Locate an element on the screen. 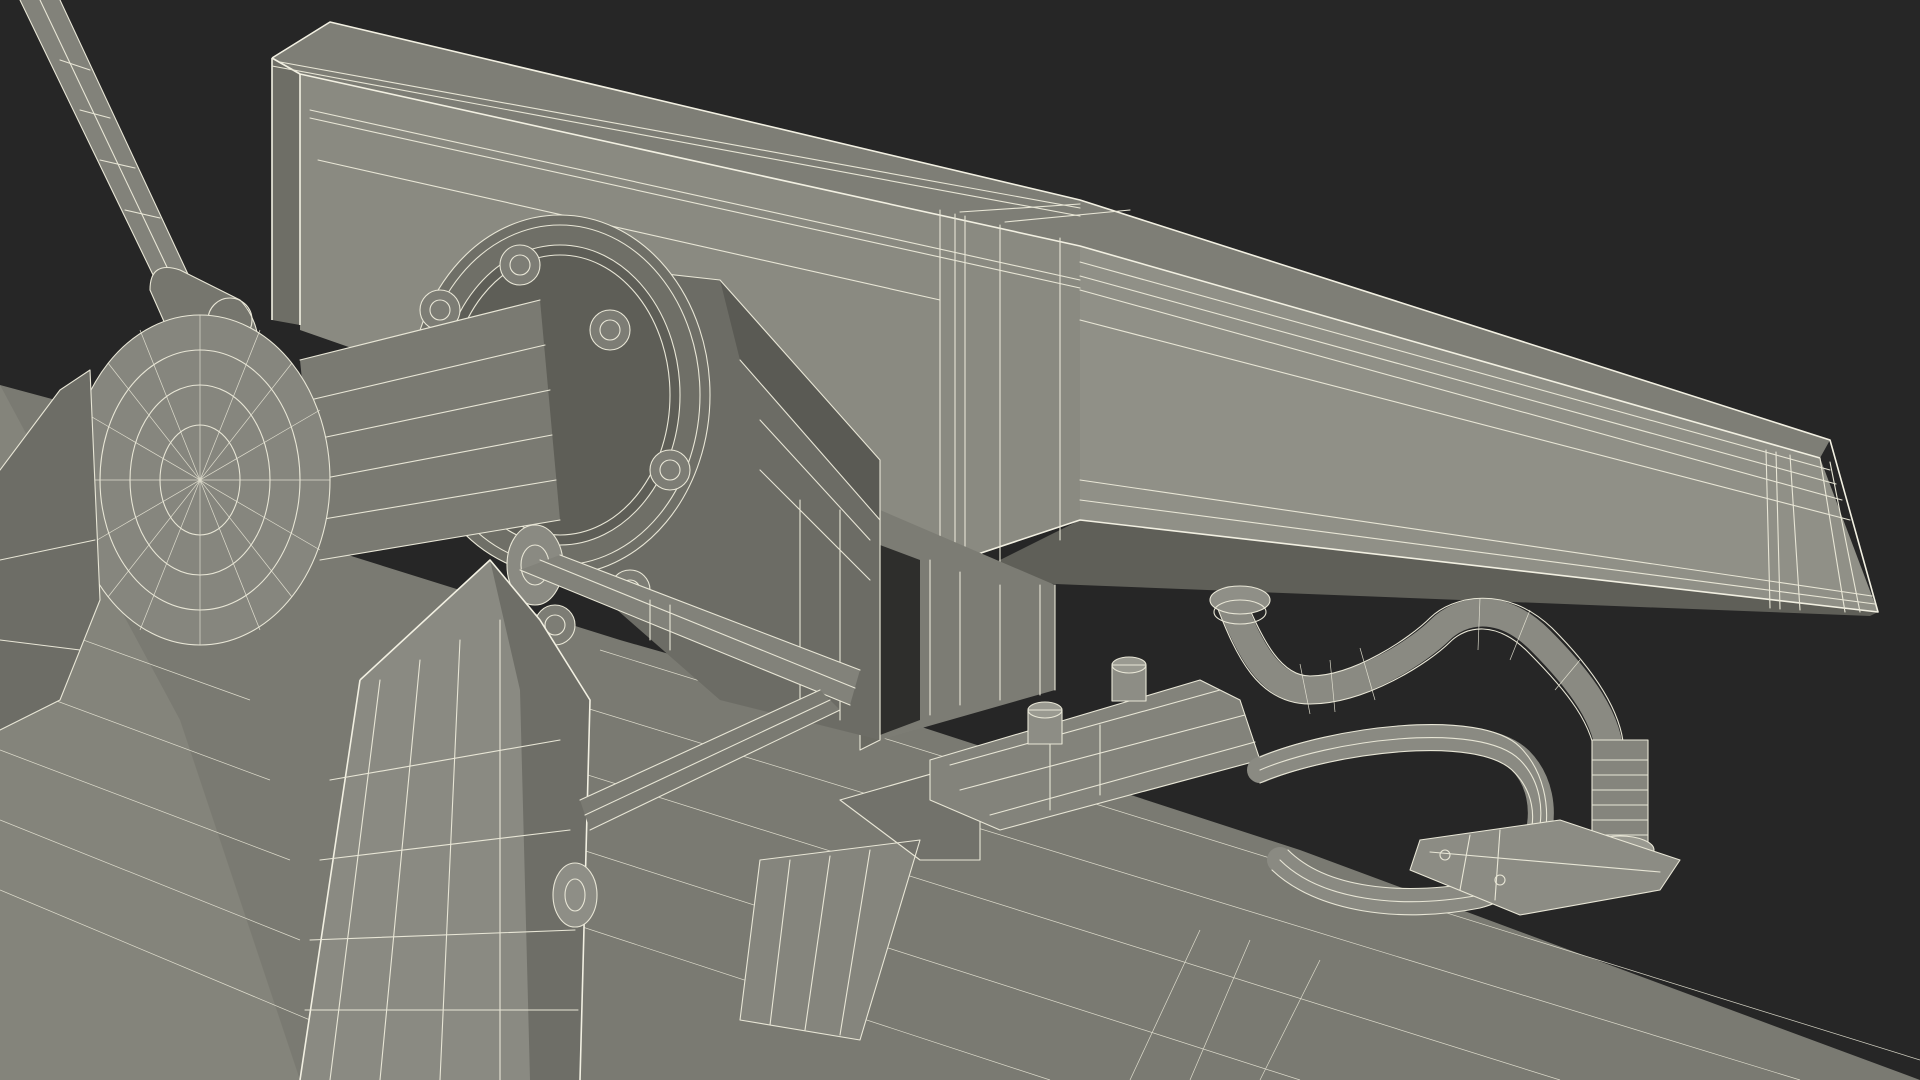  motor-disc is located at coordinates (200, 480).